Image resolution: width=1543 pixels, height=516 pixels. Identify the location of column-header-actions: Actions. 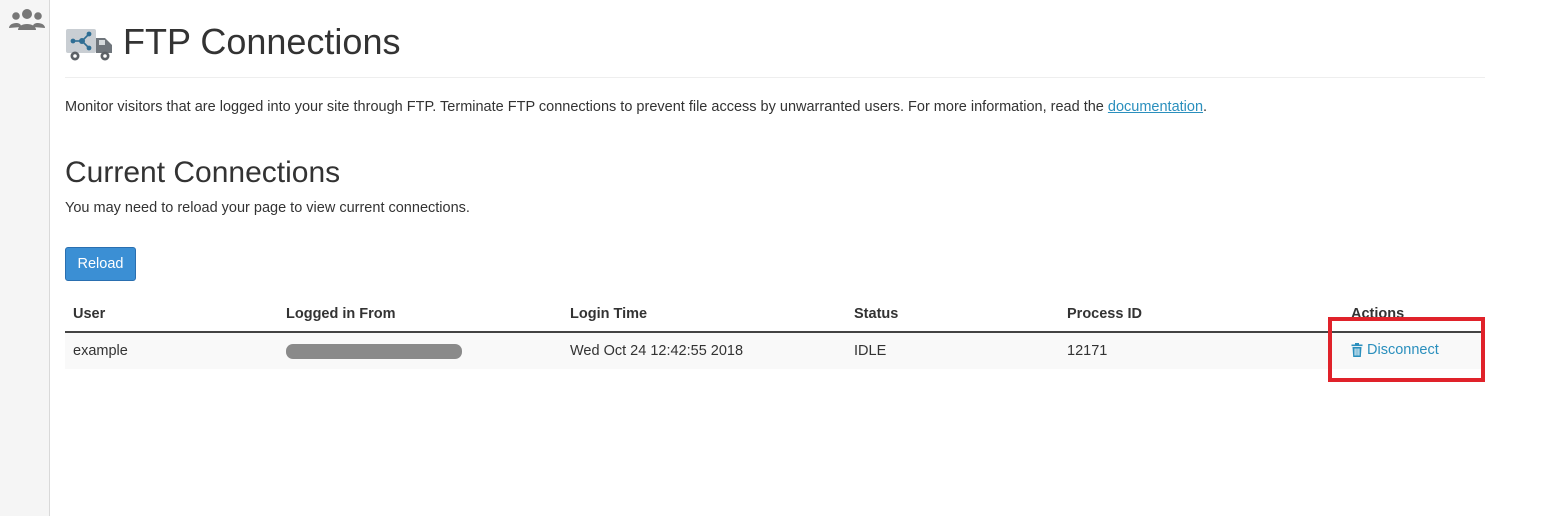
(1414, 314).